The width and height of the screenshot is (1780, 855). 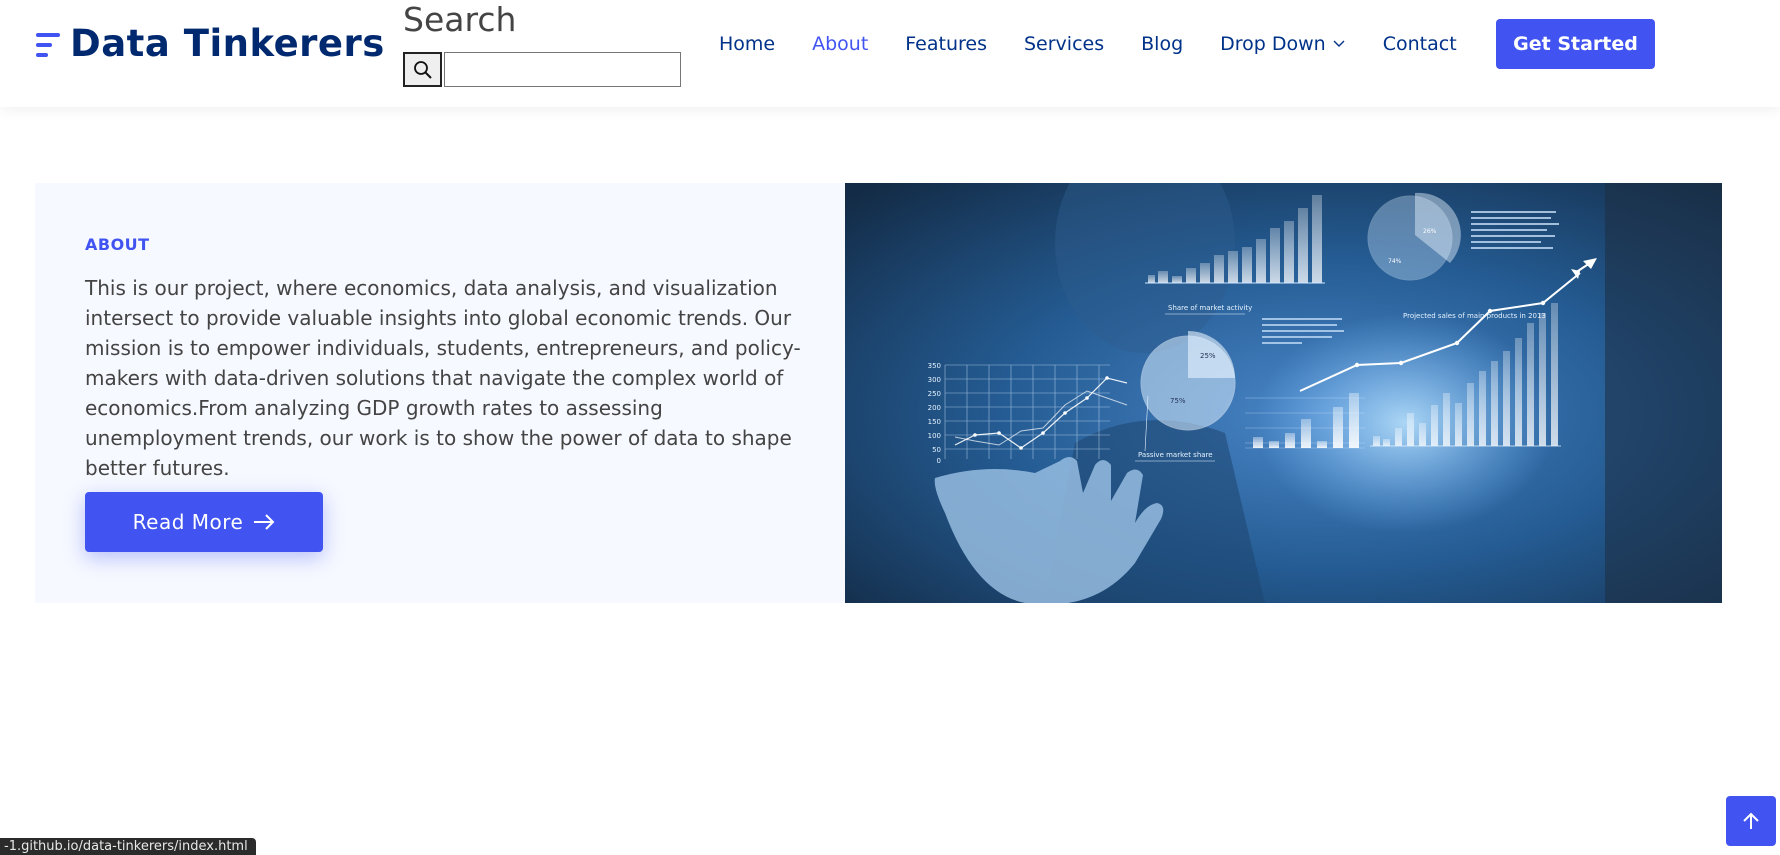 I want to click on svg-text: 150, so click(x=934, y=422).